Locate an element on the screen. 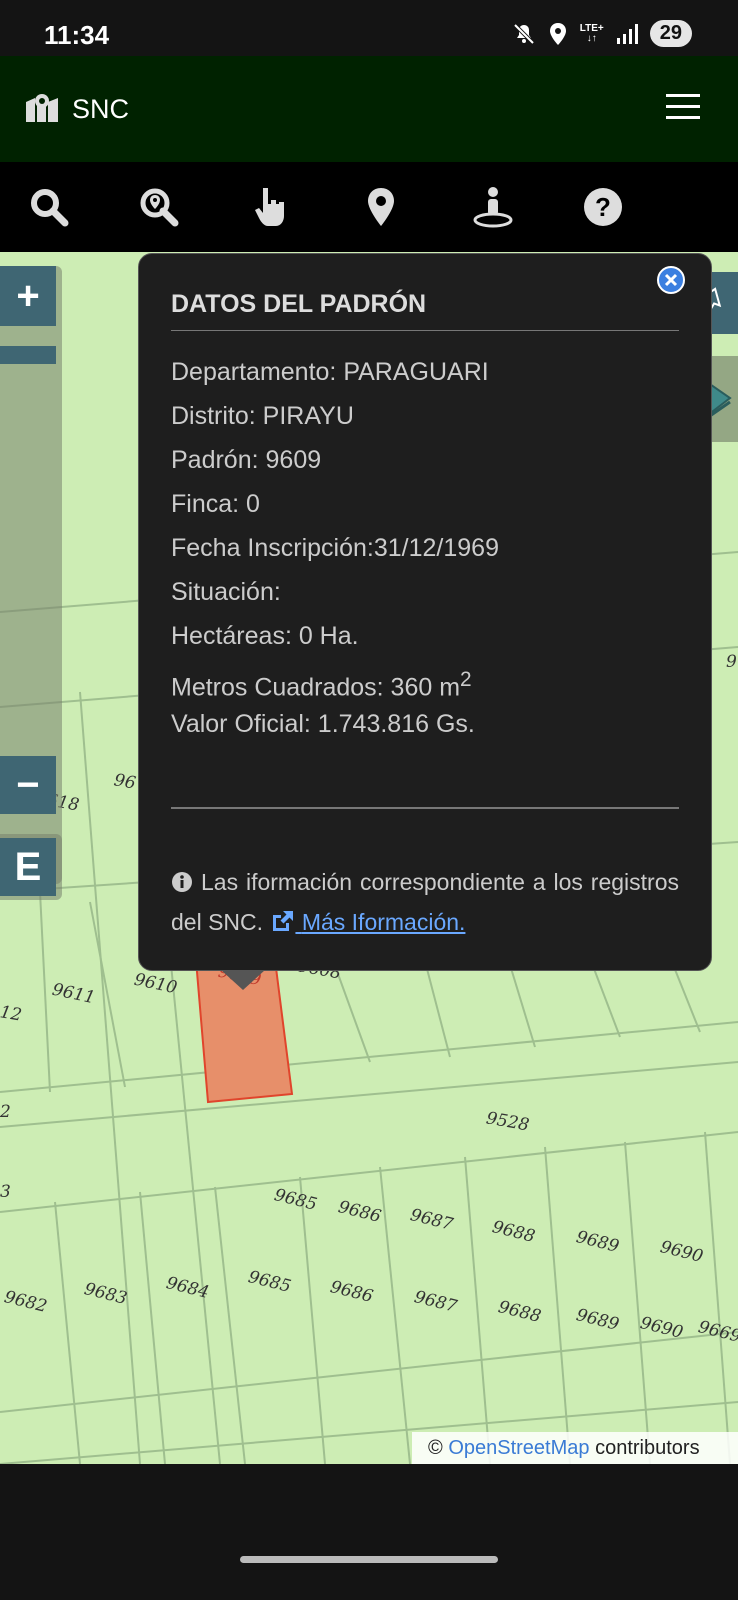 This screenshot has width=738, height=1600. lte-indicator: LTE+ ↓↑ is located at coordinates (591, 33).